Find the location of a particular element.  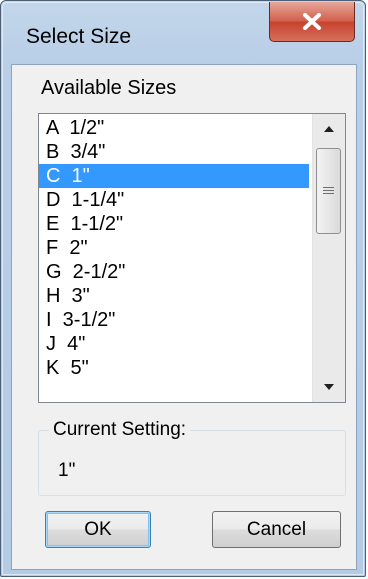

close-button is located at coordinates (312, 22).